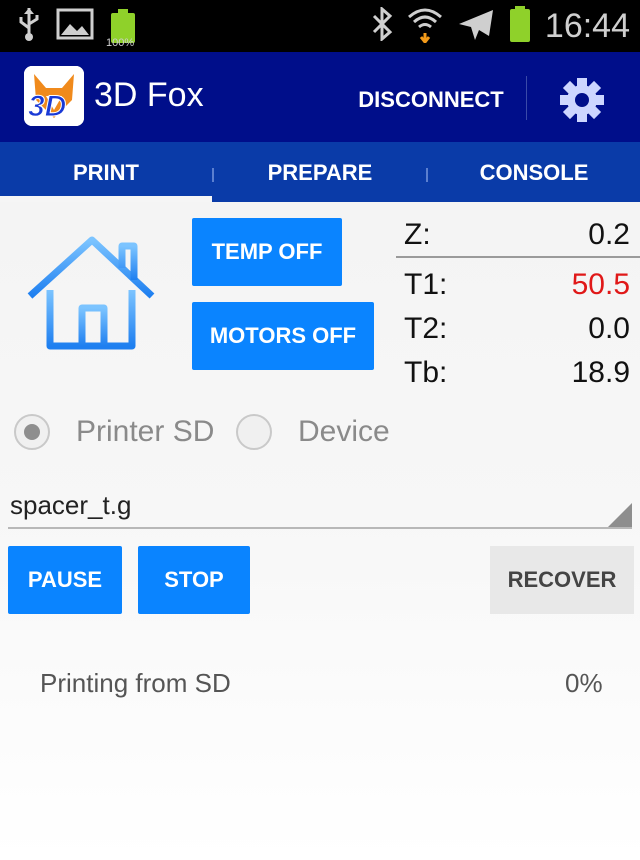 The height and width of the screenshot is (860, 640). I want to click on gear-icon, so click(582, 100).